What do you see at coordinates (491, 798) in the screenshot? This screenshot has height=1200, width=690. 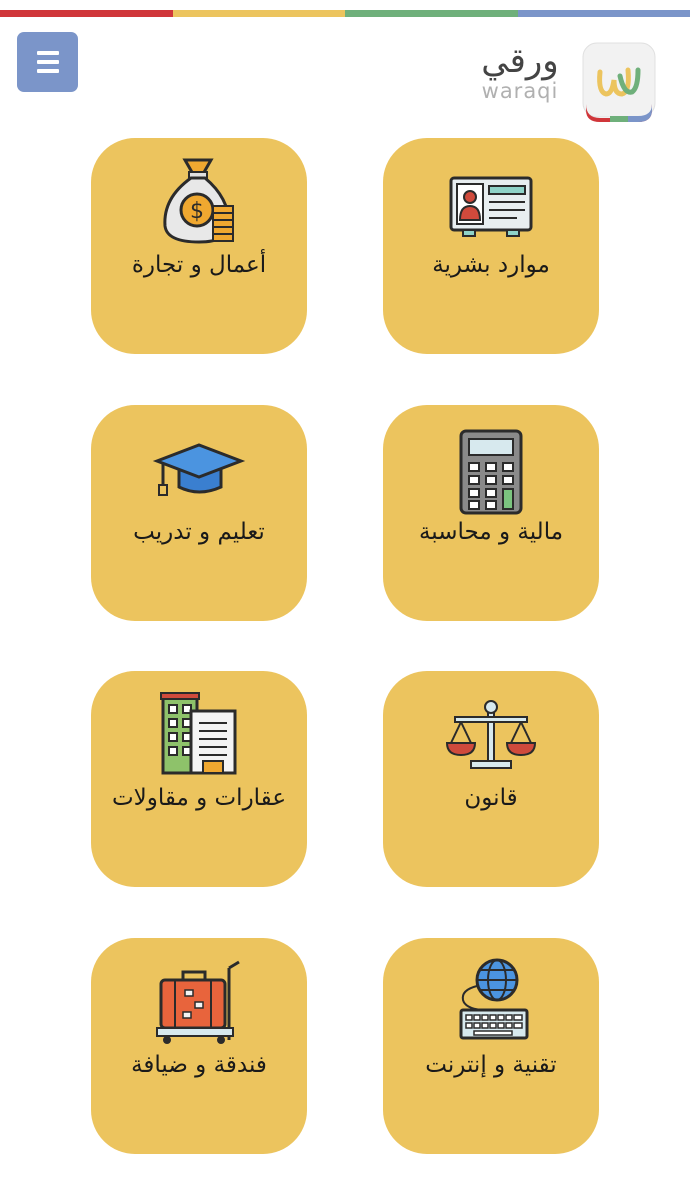 I see `category-label: قانون` at bounding box center [491, 798].